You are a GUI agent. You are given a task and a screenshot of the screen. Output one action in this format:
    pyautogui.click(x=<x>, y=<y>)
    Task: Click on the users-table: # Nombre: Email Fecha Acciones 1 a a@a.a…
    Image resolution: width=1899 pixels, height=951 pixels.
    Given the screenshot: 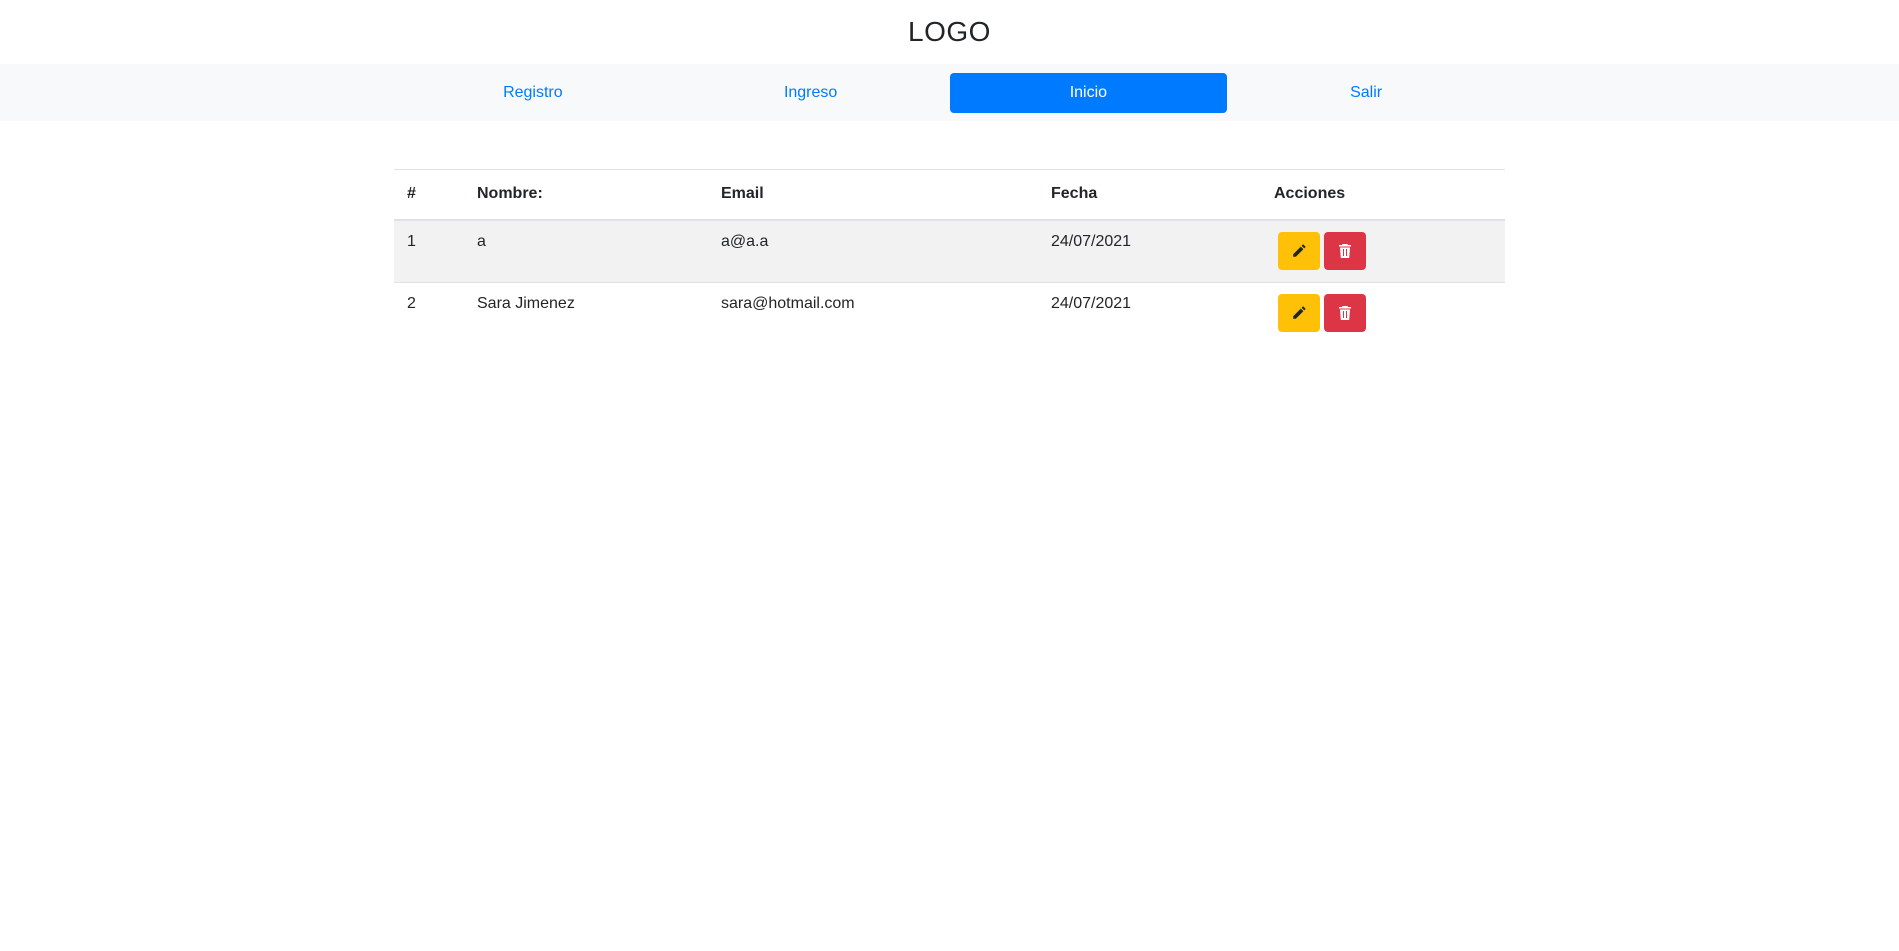 What is the action you would take?
    pyautogui.click(x=949, y=257)
    